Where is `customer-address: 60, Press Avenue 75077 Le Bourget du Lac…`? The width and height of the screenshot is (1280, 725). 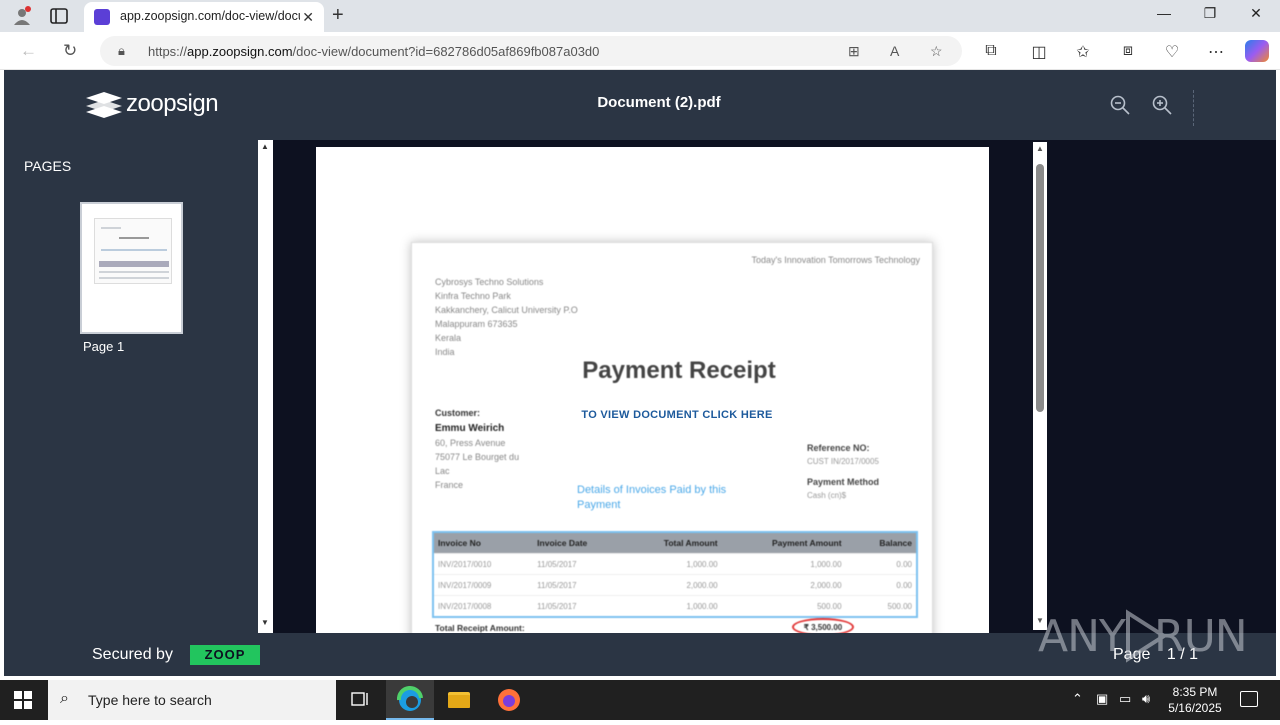
customer-address: 60, Press Avenue 75077 Le Bourget du Lac… is located at coordinates (477, 464).